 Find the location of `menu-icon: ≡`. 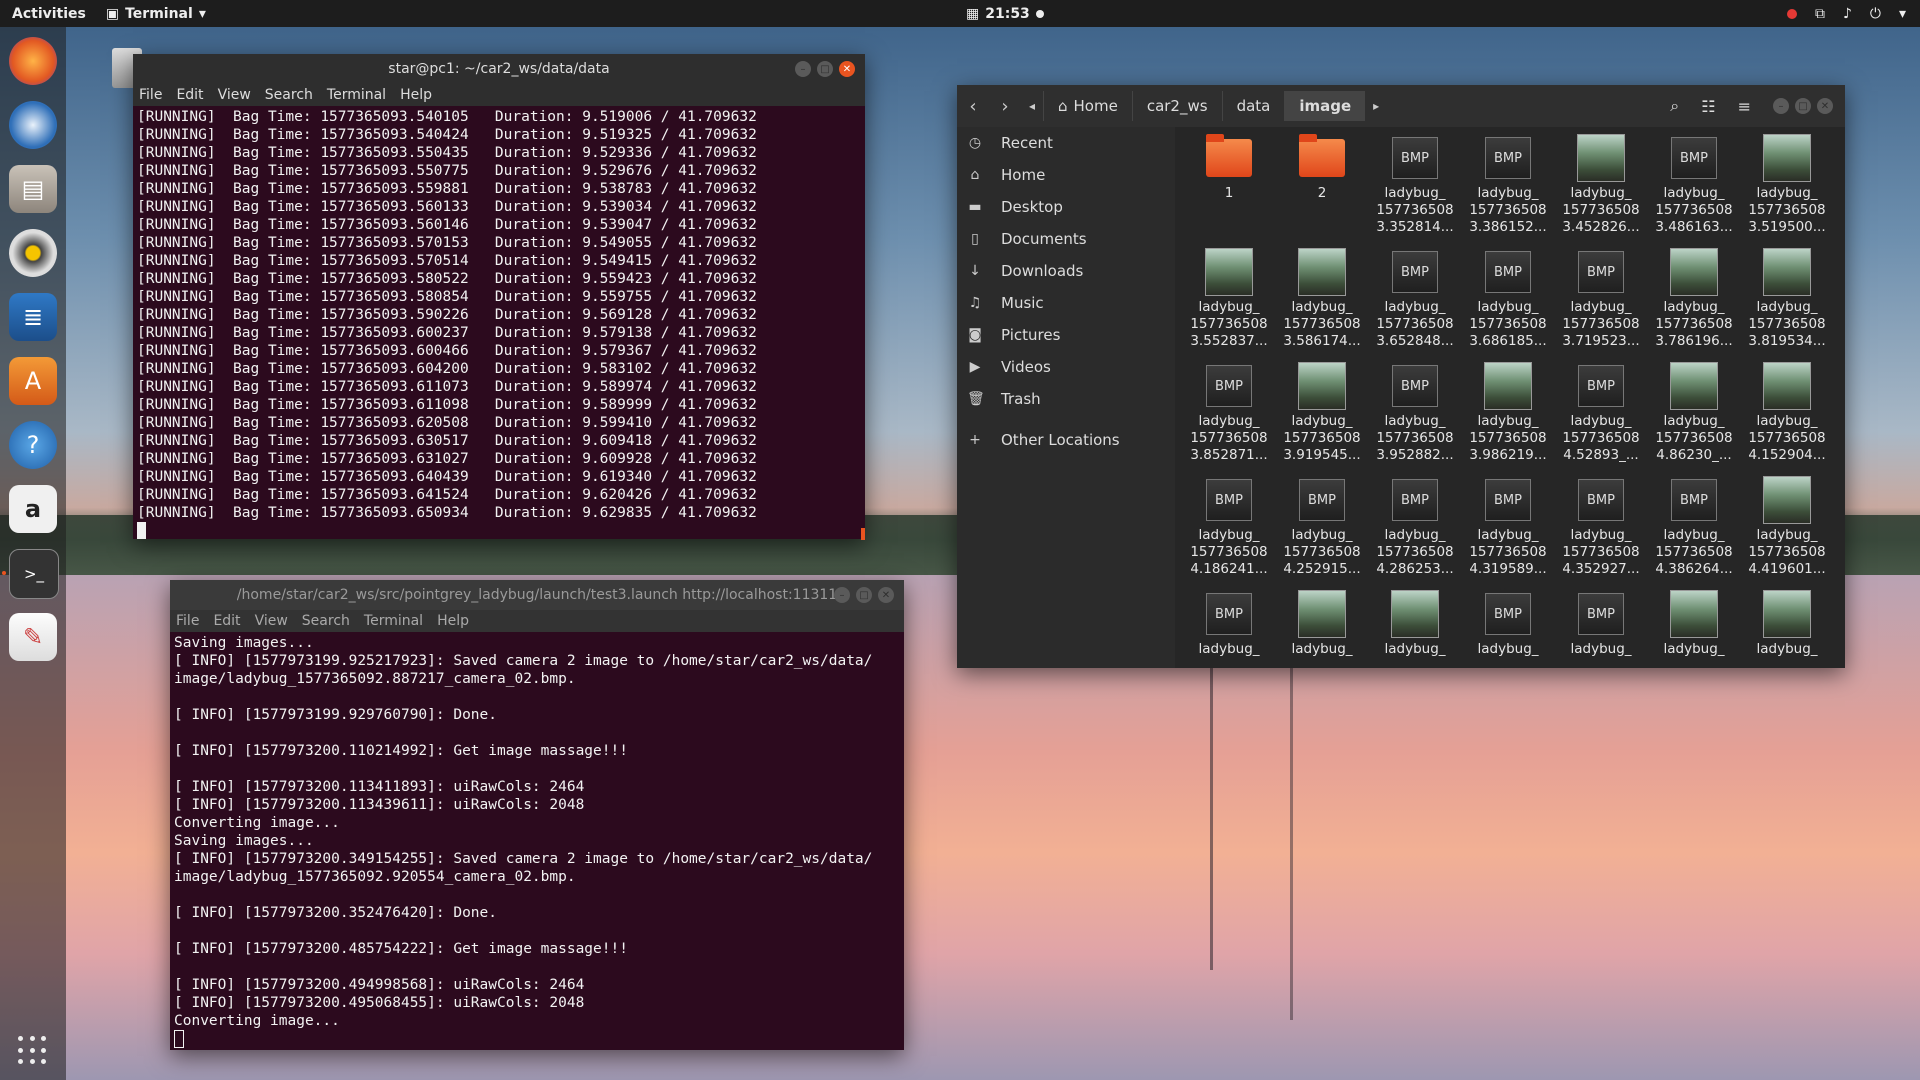

menu-icon: ≡ is located at coordinates (1744, 106).